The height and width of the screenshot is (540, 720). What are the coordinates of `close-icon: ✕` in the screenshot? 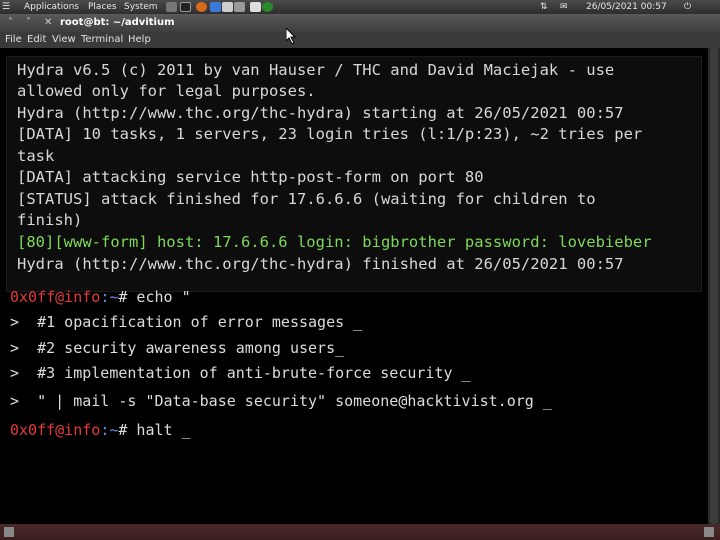 It's located at (48, 23).